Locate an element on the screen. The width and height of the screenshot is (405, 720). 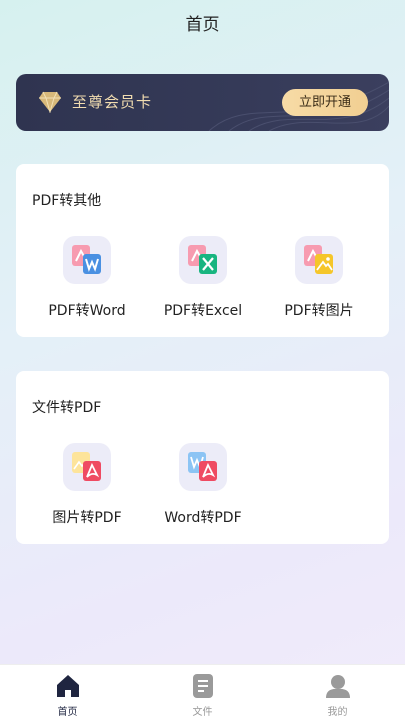
tool-label: PDF转Excel is located at coordinates (203, 311).